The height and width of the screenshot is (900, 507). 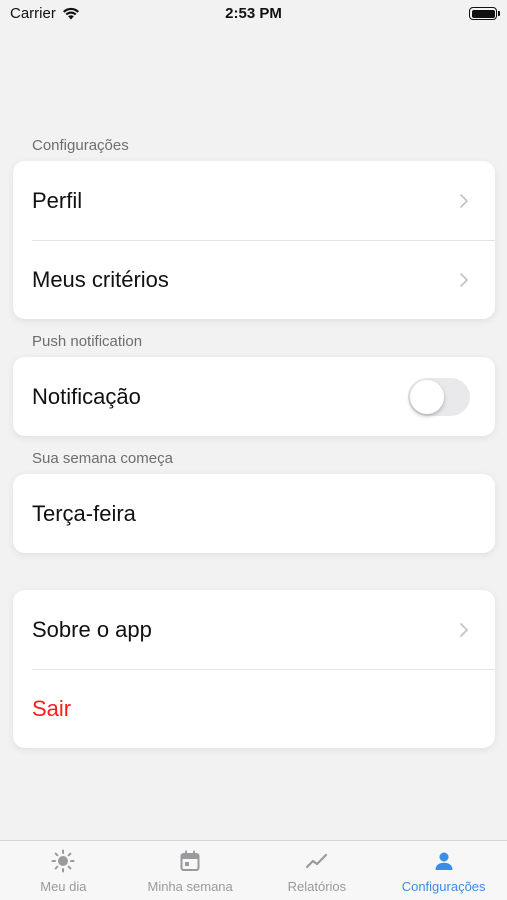 I want to click on tab-label: Minha semana, so click(x=190, y=886).